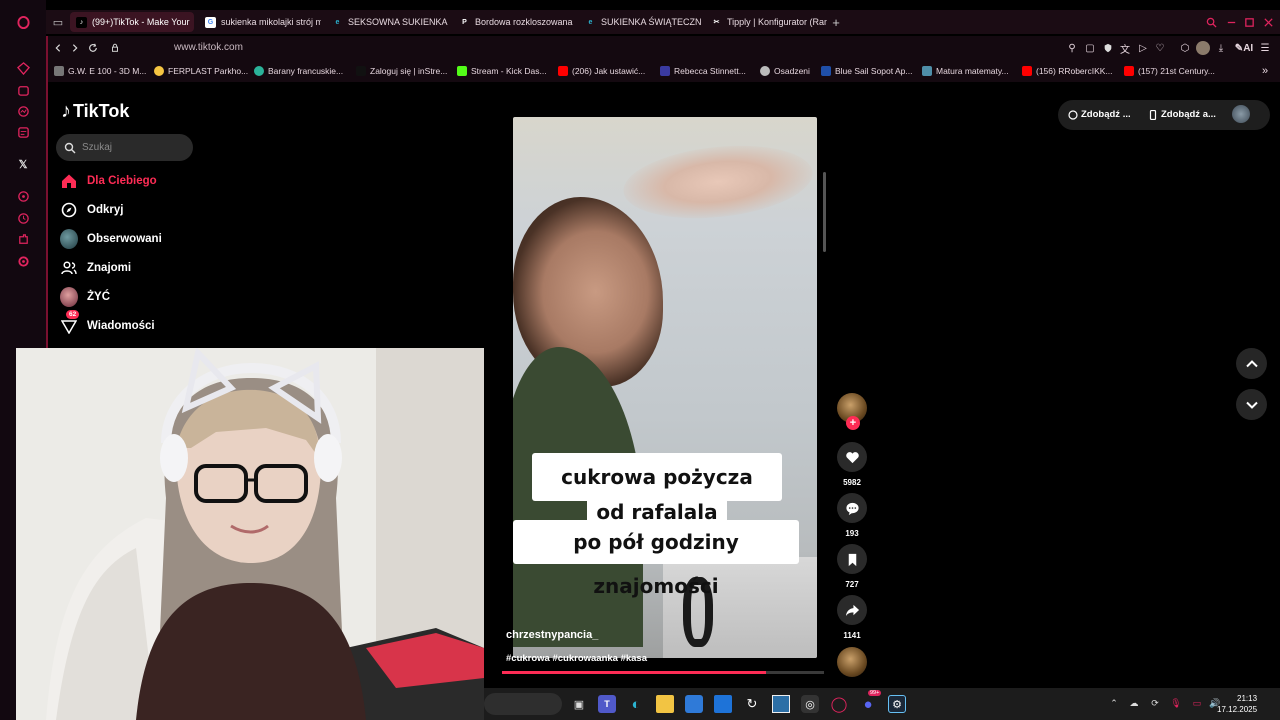  What do you see at coordinates (1185, 48) in the screenshot?
I see `puzzle-icon: ⬡` at bounding box center [1185, 48].